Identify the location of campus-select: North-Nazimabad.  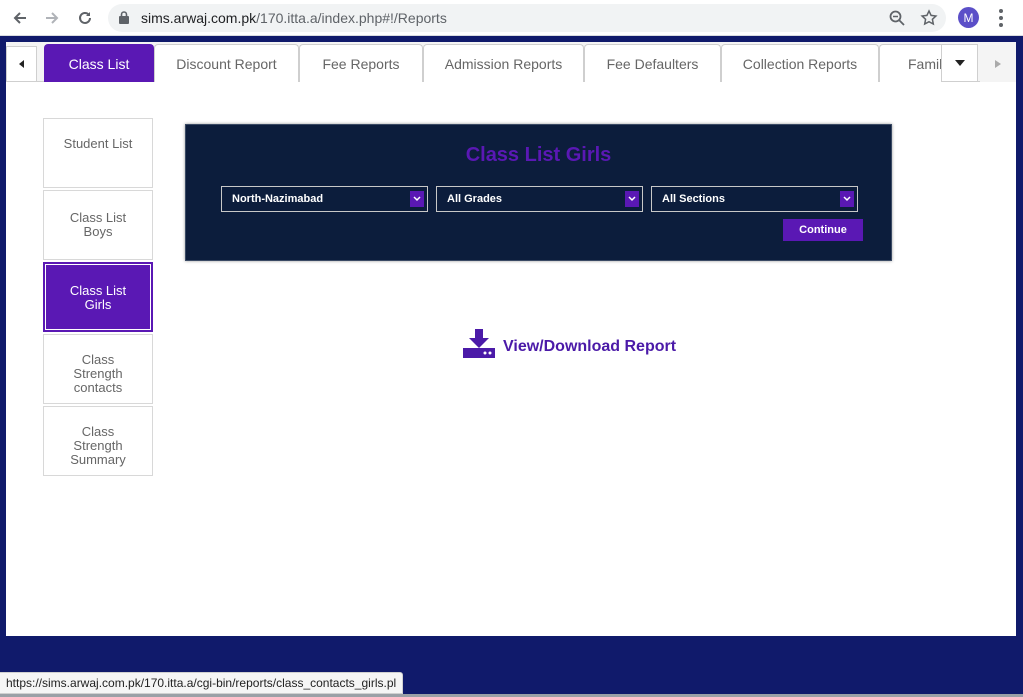
(324, 199).